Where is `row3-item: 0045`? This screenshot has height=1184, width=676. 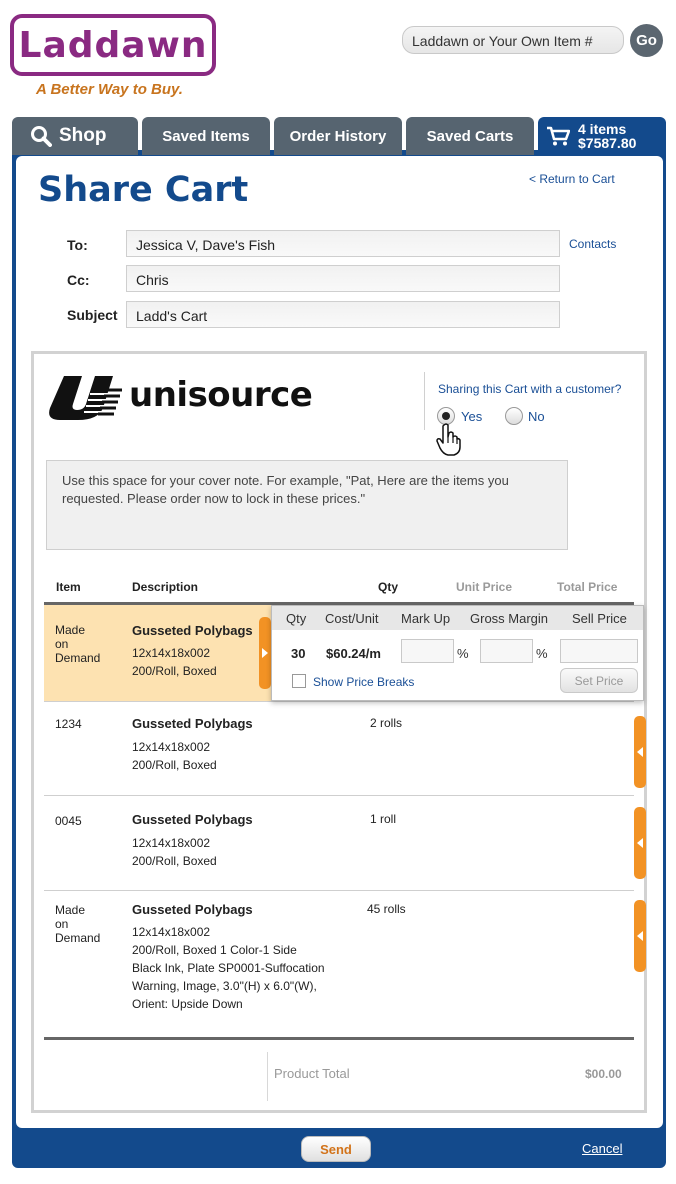 row3-item: 0045 is located at coordinates (68, 821).